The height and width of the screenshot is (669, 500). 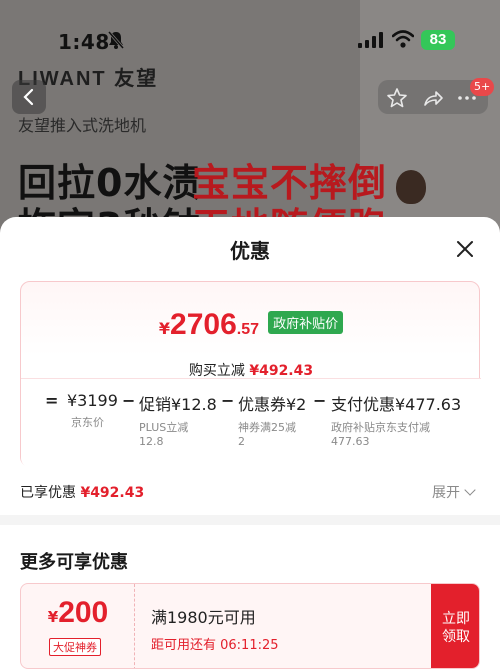 What do you see at coordinates (438, 40) in the screenshot?
I see `battery-indicator: 83` at bounding box center [438, 40].